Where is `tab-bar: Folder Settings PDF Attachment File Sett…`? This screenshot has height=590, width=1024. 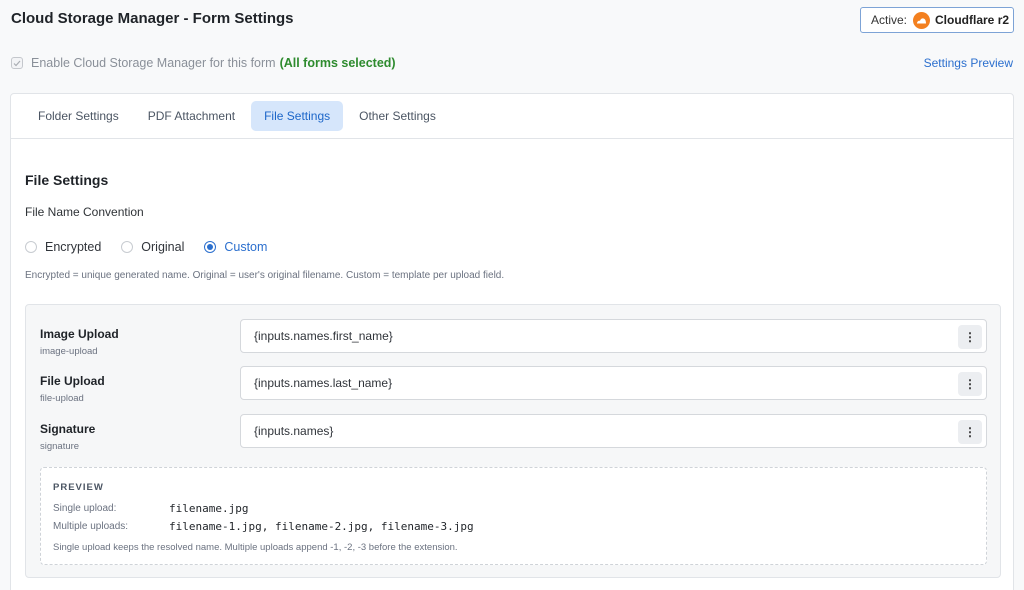 tab-bar: Folder Settings PDF Attachment File Sett… is located at coordinates (512, 116).